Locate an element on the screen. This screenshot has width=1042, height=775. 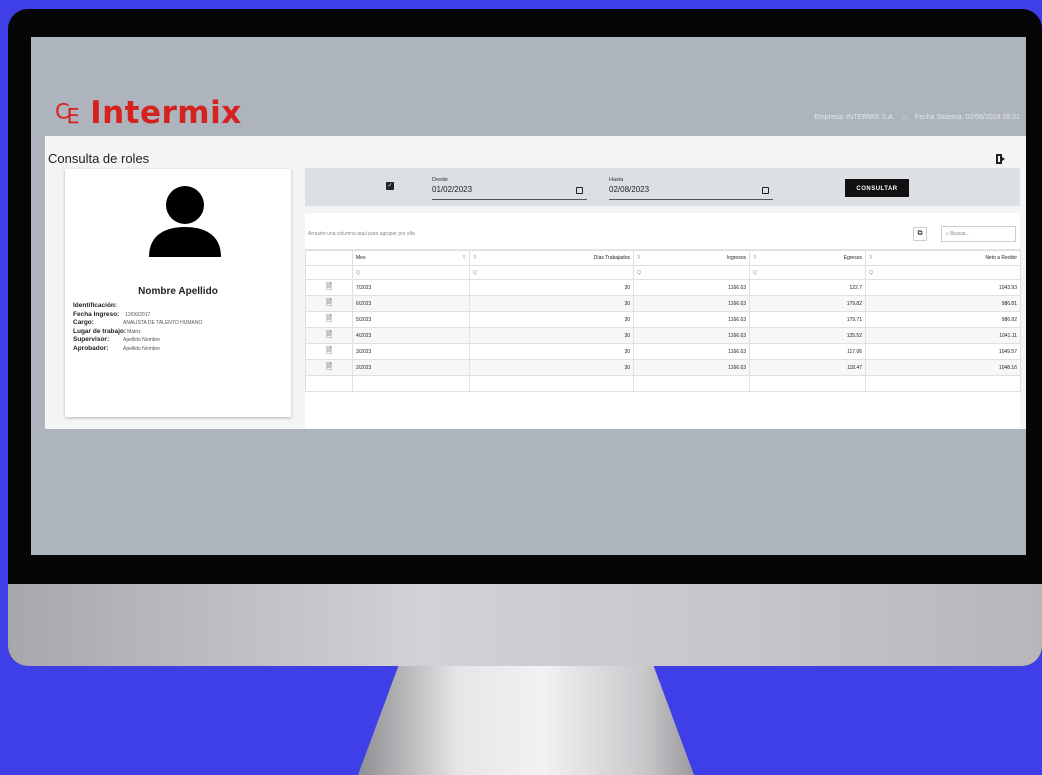
table-row: 🗎 4/2023 30 1166.63 125.52 1041.11 is located at coordinates (663, 335).